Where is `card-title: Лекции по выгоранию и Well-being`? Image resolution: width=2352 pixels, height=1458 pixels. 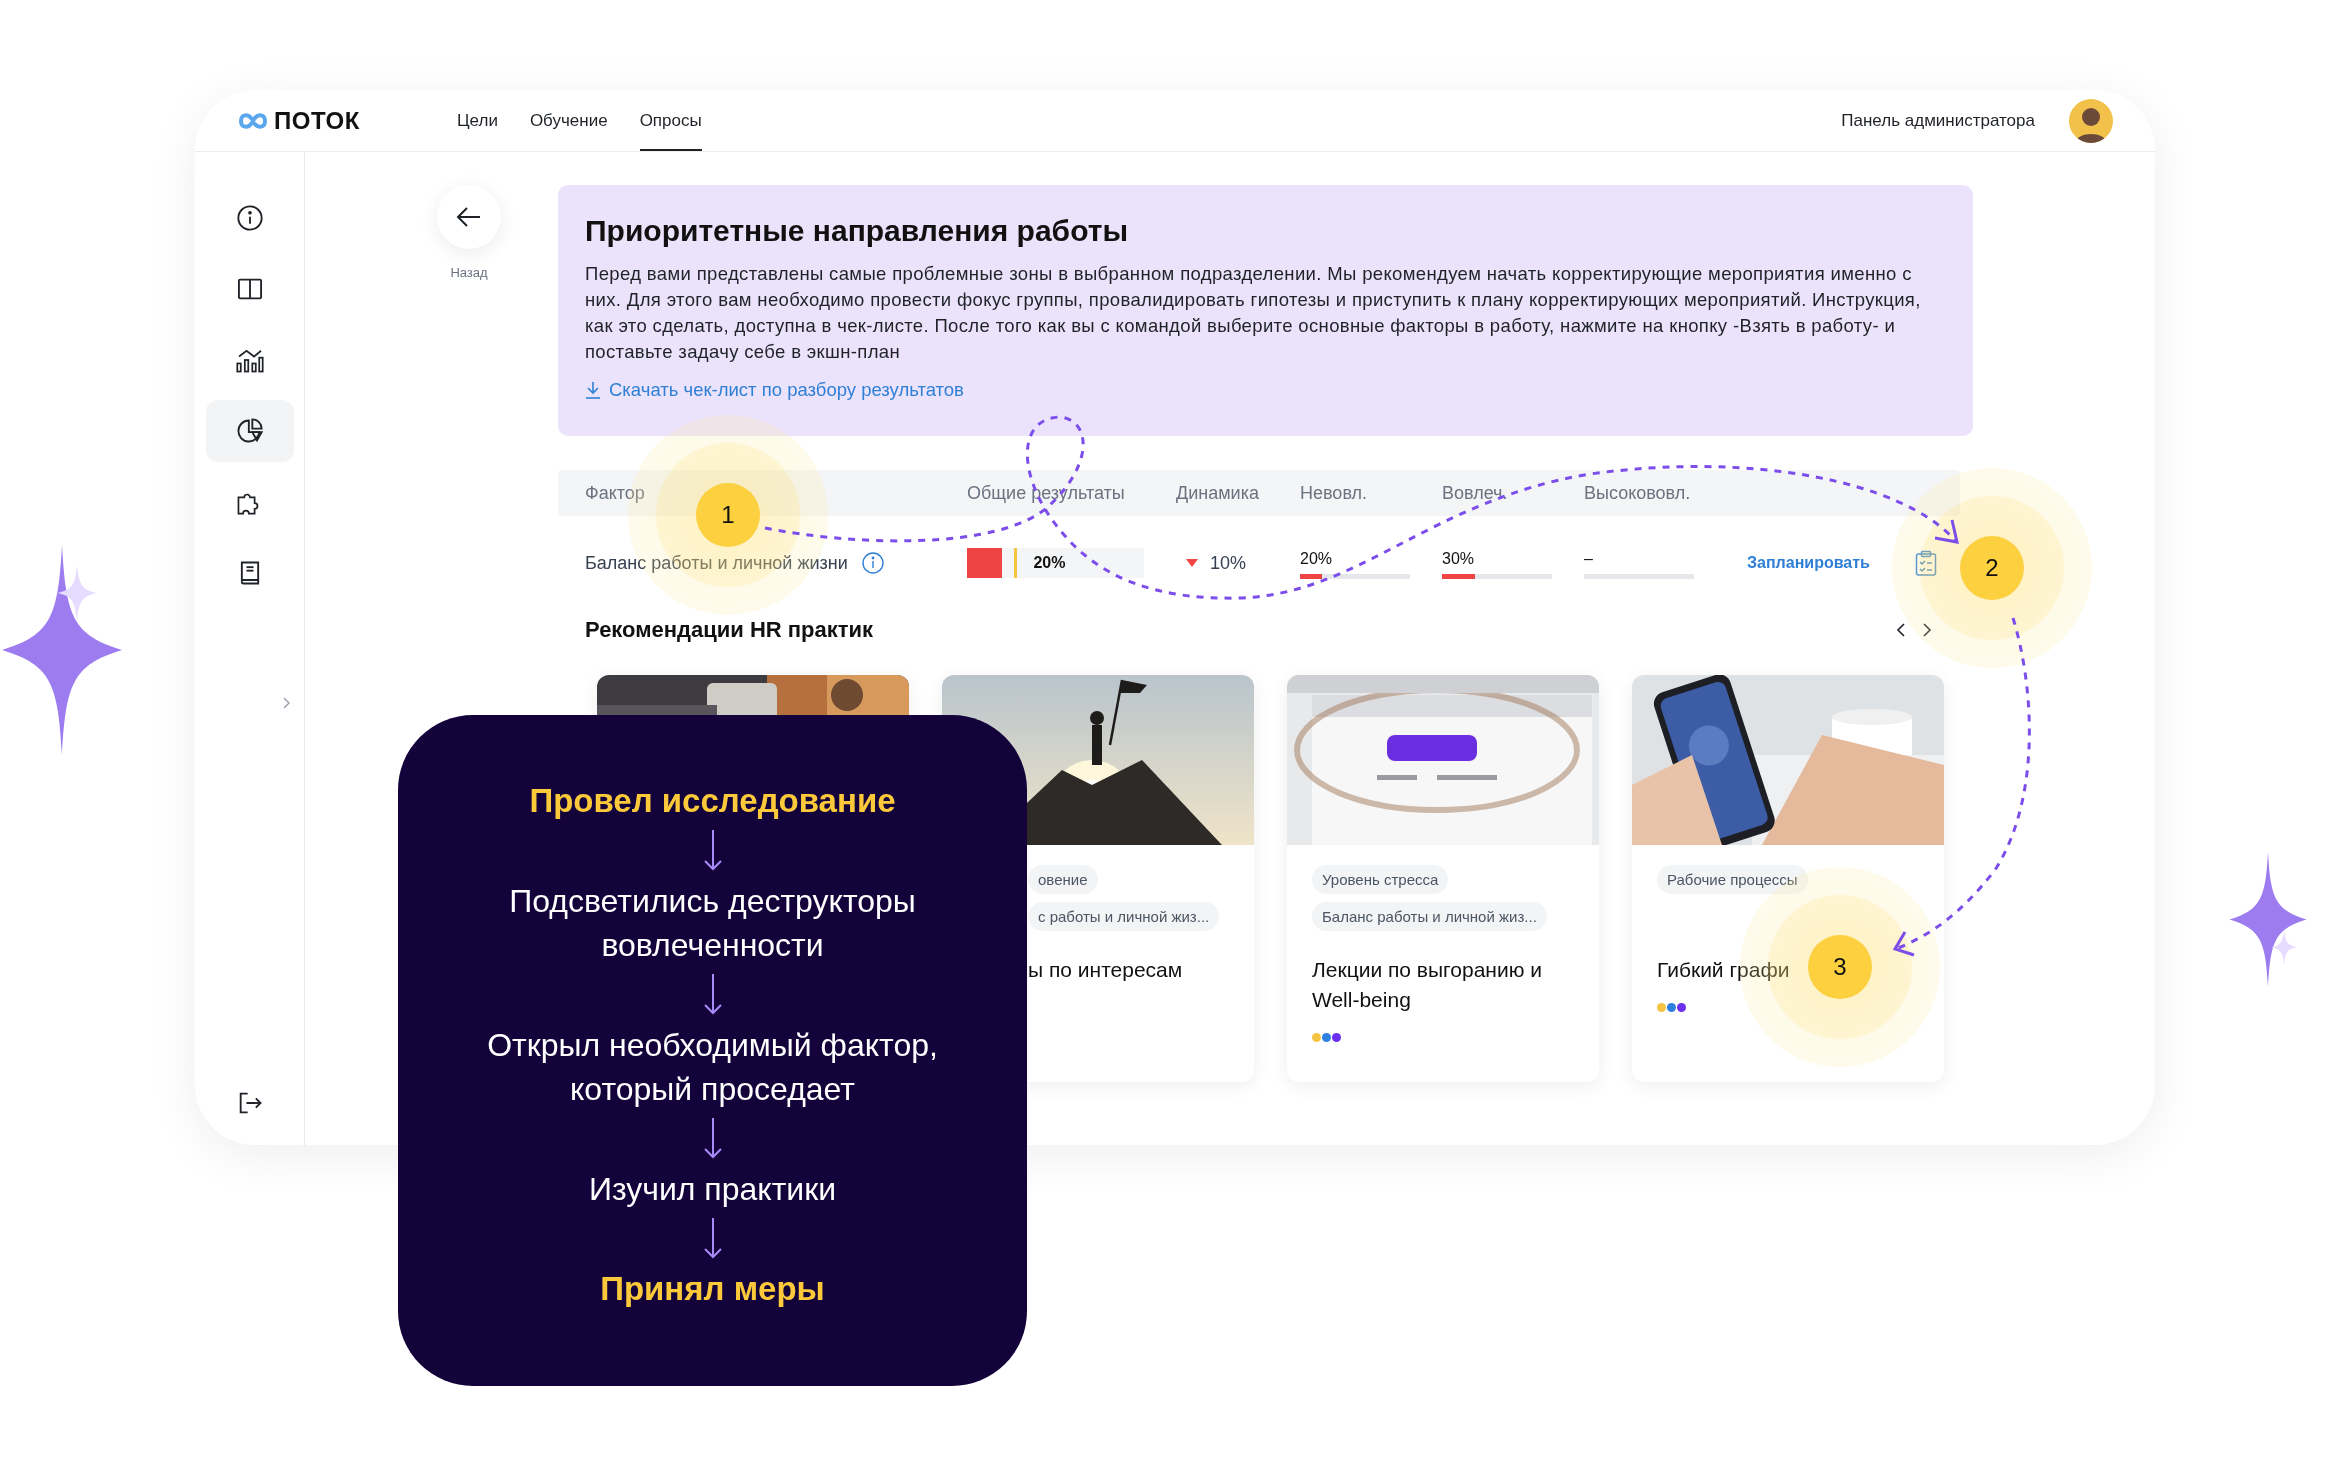
card-title: Лекции по выгоранию и Well-being is located at coordinates (1427, 985).